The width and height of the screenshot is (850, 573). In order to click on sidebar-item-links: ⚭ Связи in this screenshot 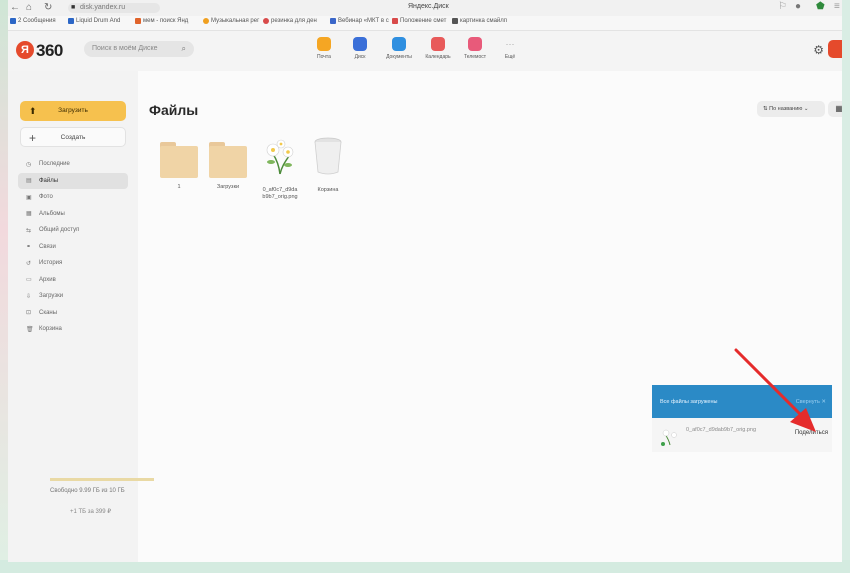, I will do `click(73, 247)`.